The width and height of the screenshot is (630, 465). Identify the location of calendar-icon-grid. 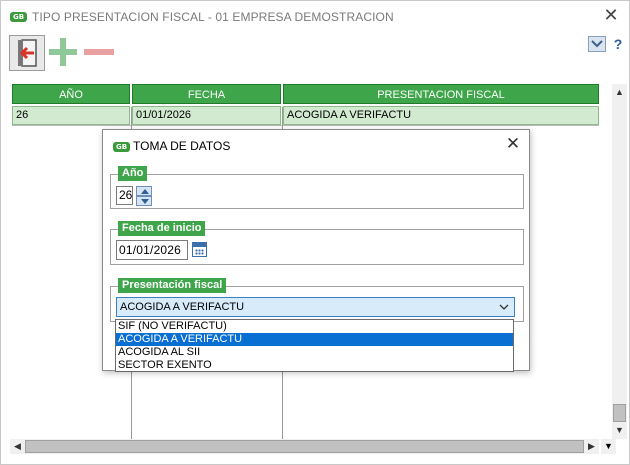
(199, 252).